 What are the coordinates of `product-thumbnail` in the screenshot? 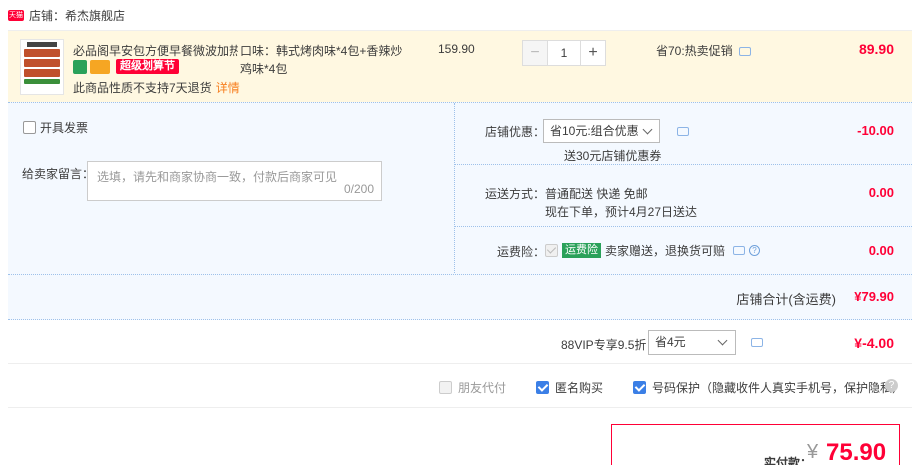 It's located at (42, 67).